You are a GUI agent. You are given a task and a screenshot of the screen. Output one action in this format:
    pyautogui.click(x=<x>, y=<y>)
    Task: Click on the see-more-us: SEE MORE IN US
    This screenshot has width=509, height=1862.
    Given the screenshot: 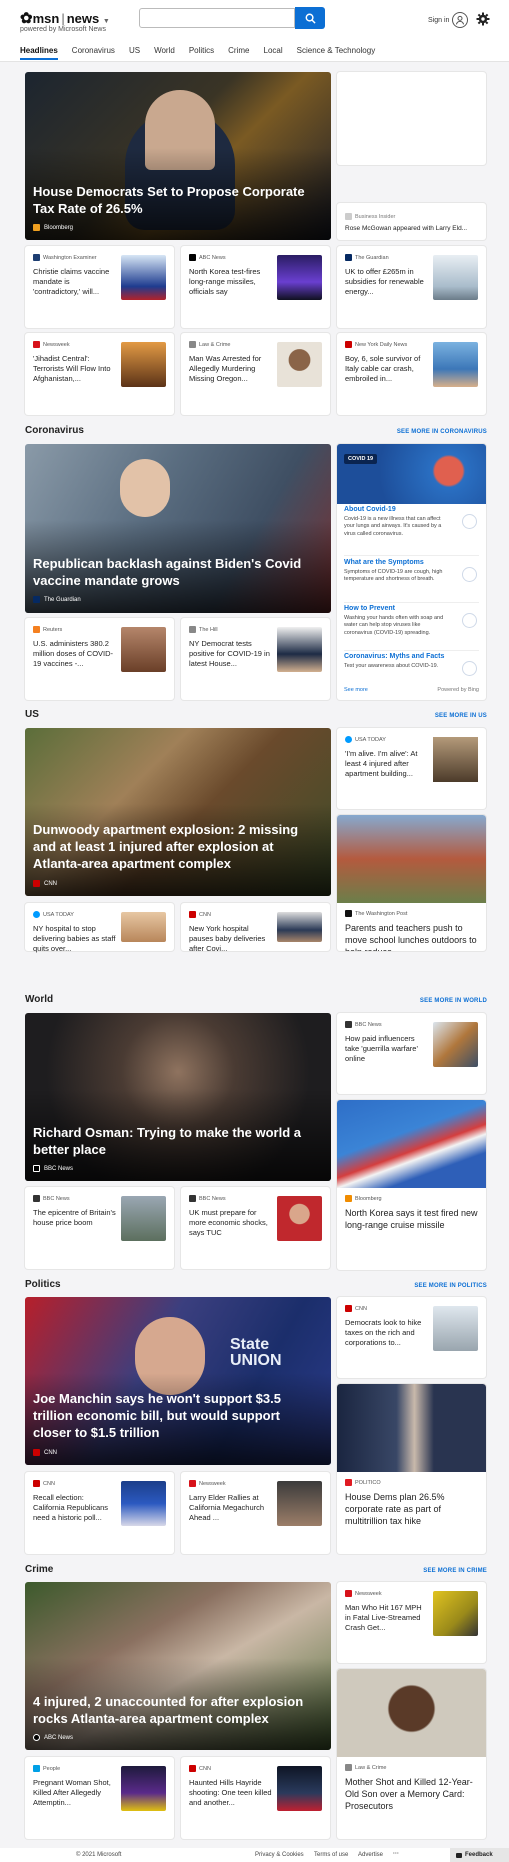 What is the action you would take?
    pyautogui.click(x=461, y=716)
    